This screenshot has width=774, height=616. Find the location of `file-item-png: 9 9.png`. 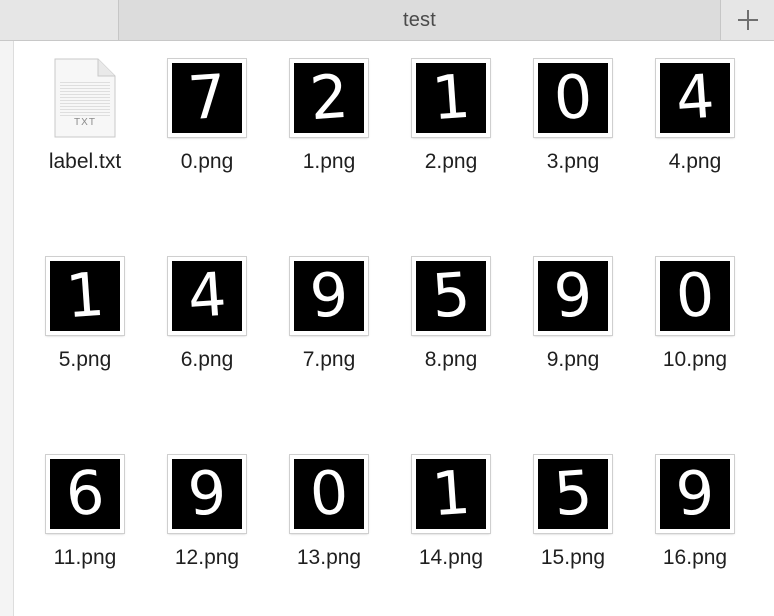

file-item-png: 9 9.png is located at coordinates (573, 345).